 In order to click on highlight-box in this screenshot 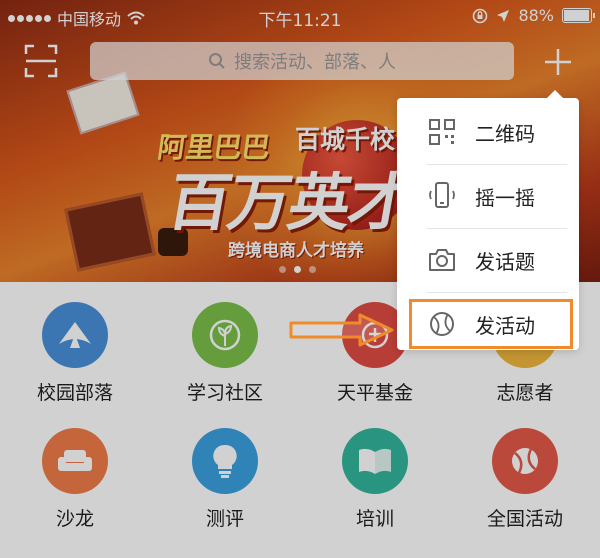, I will do `click(491, 324)`.